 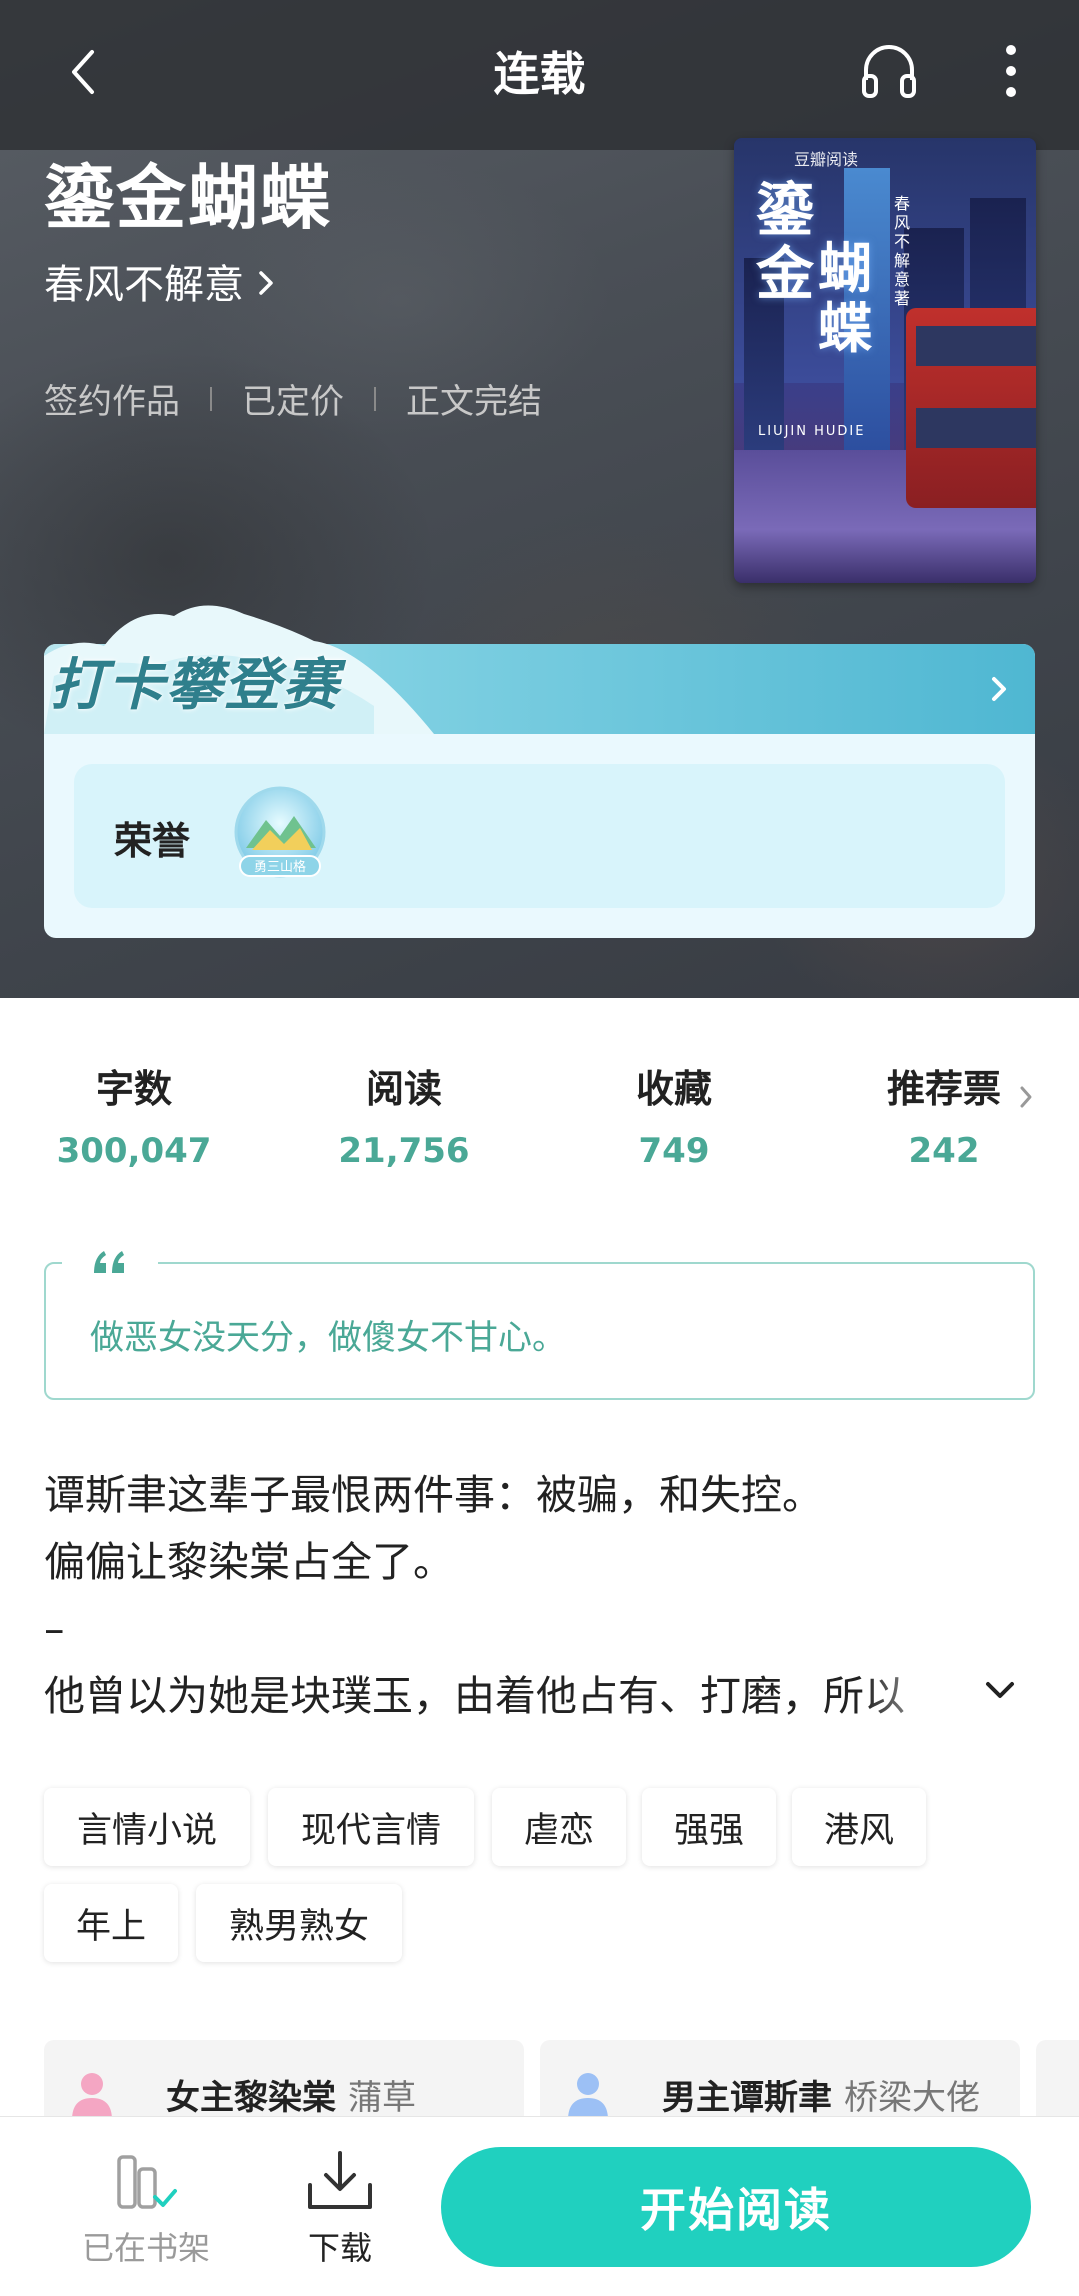 What do you see at coordinates (845, 298) in the screenshot?
I see `cover-title-2: 蝴蝶` at bounding box center [845, 298].